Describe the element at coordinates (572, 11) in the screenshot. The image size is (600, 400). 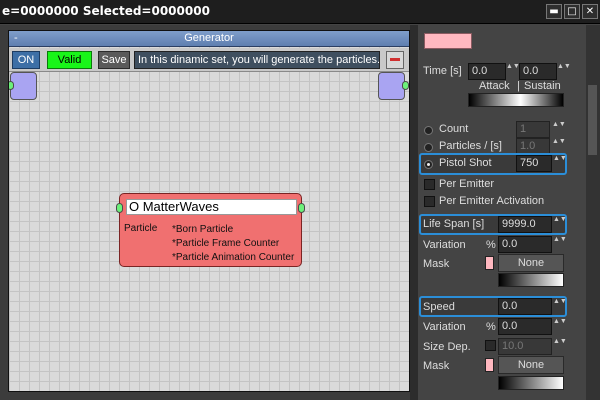
I see `maximize-button: □` at that location.